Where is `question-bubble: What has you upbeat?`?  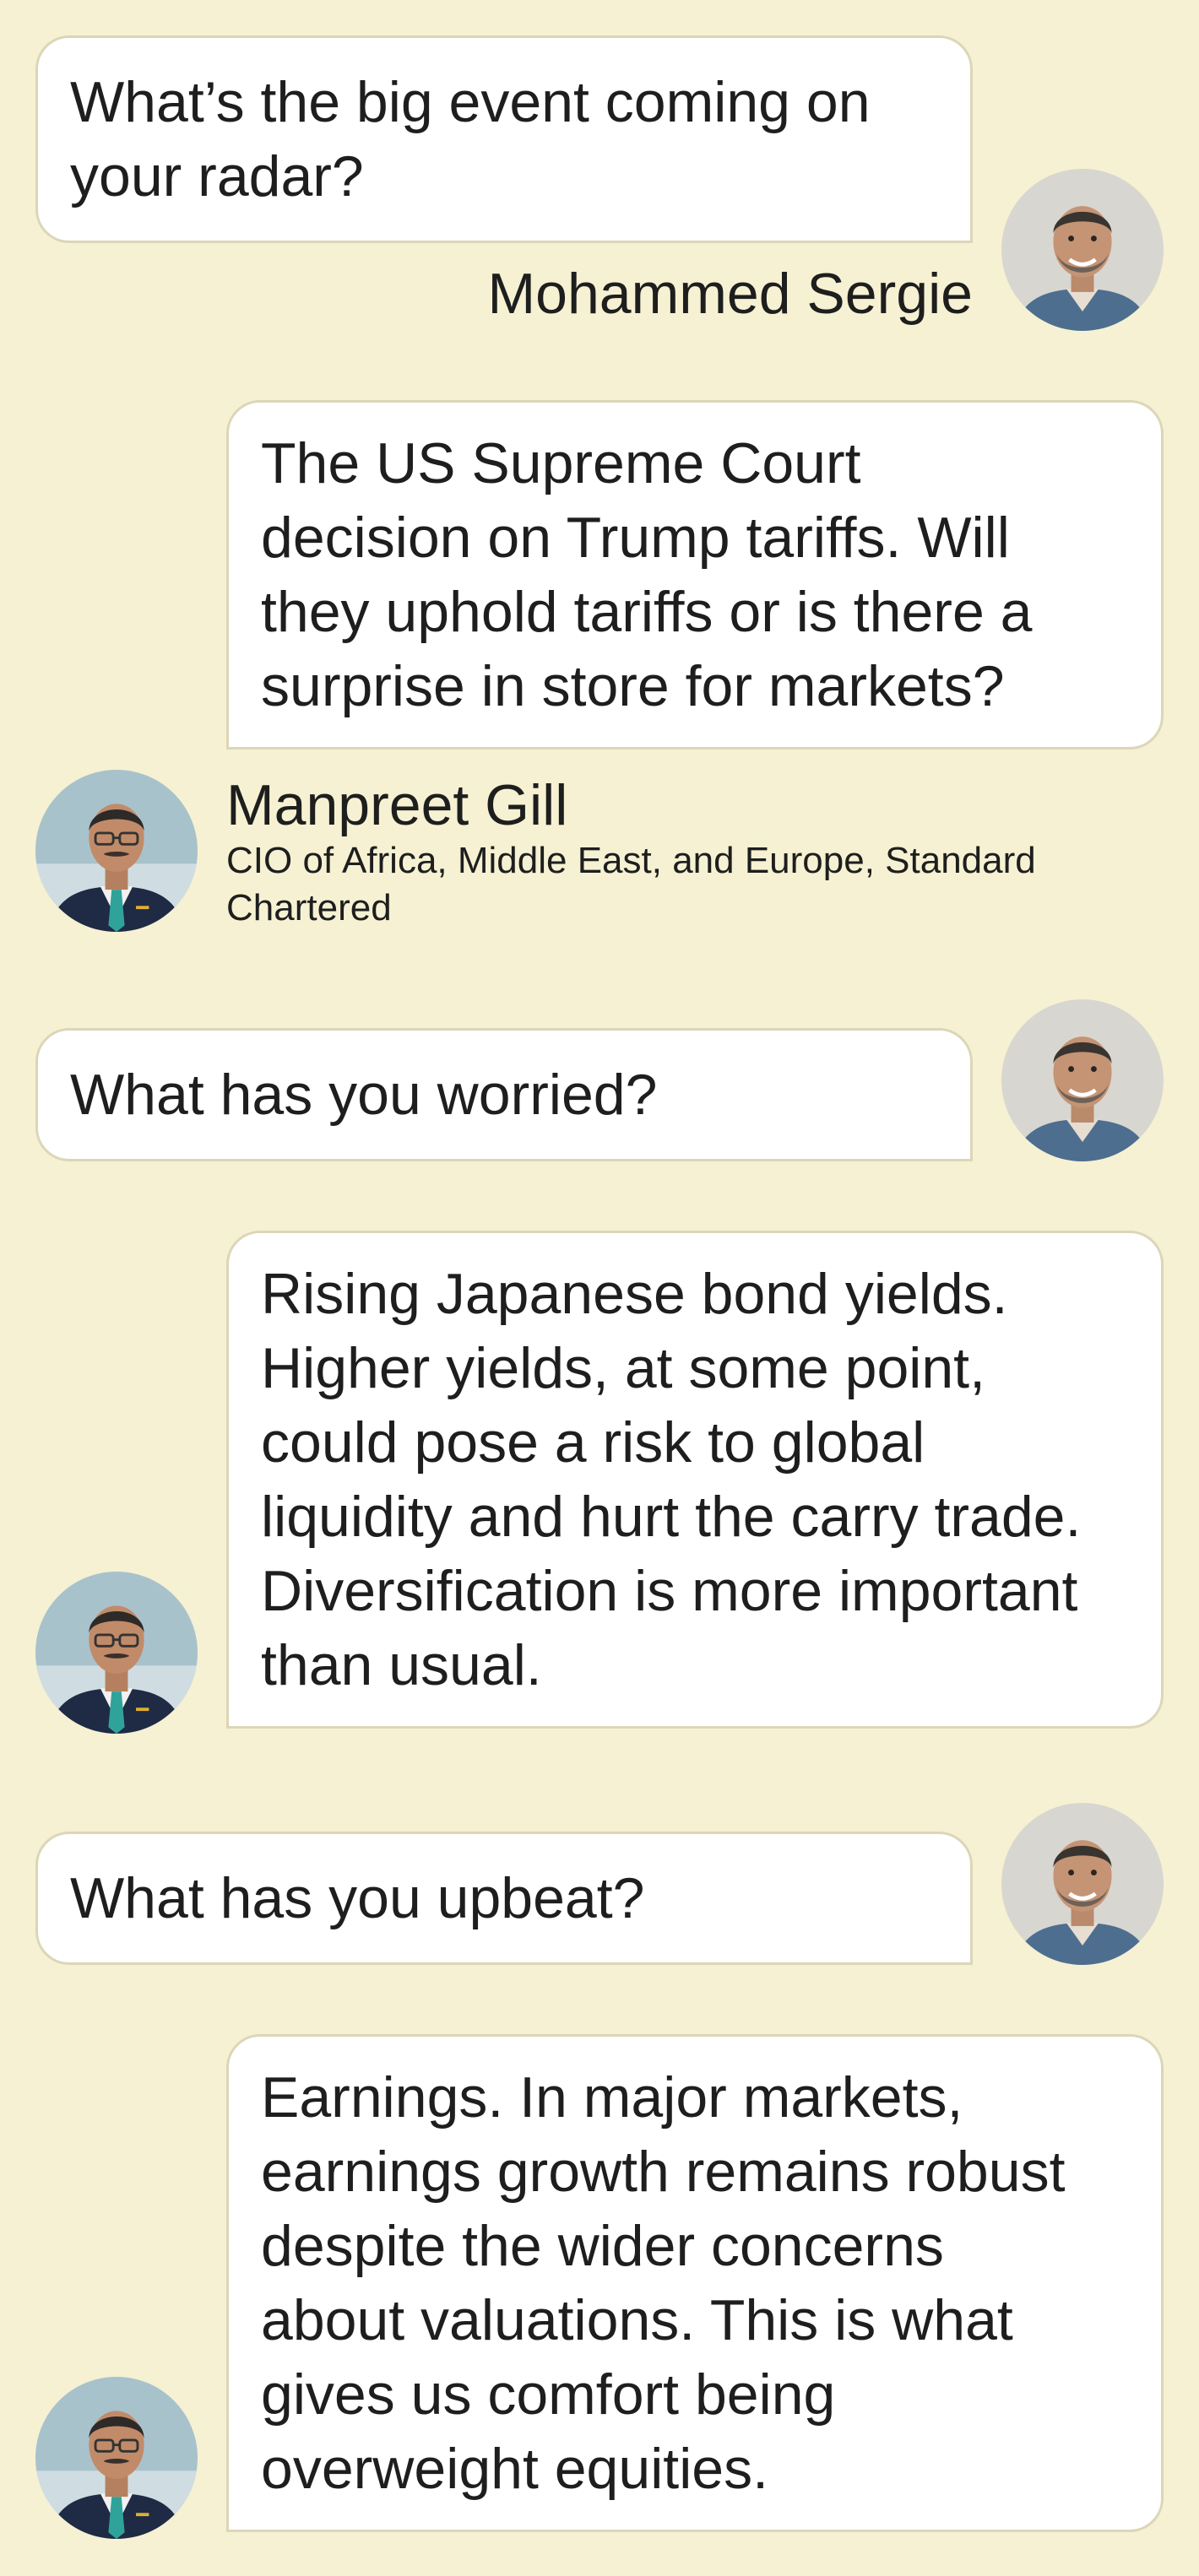
question-bubble: What has you upbeat? is located at coordinates (504, 1898).